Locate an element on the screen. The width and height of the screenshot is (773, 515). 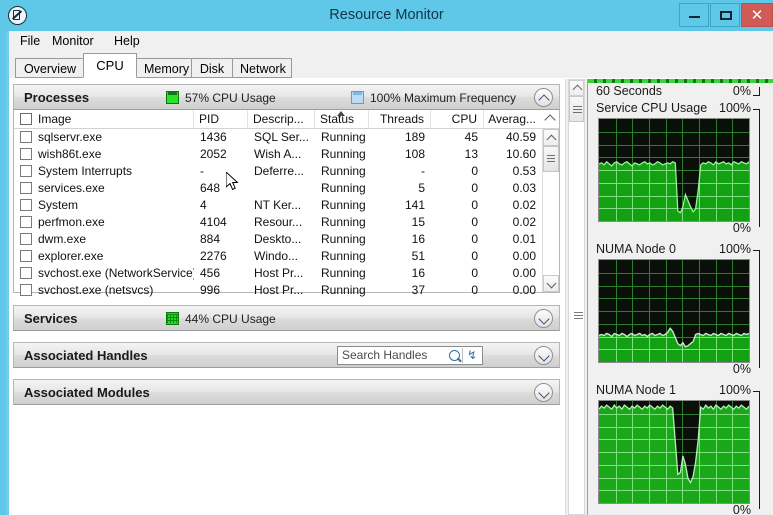
menu-monitor: Monitor is located at coordinates (73, 41).